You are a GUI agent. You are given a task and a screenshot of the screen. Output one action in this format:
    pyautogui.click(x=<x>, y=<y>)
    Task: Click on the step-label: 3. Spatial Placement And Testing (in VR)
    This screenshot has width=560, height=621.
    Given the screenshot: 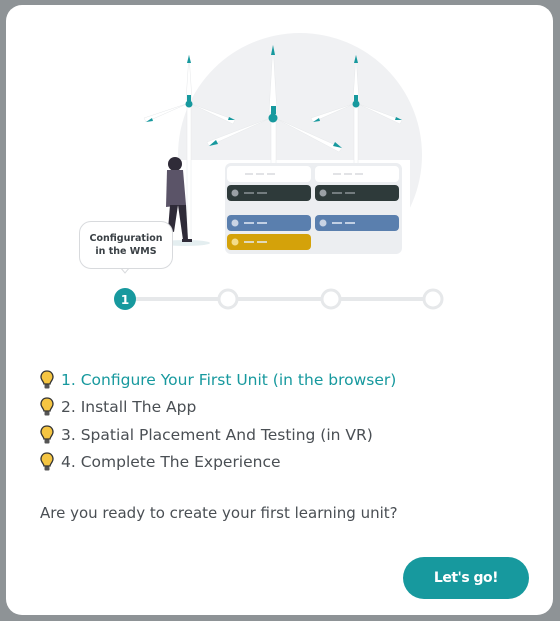 What is the action you would take?
    pyautogui.click(x=217, y=434)
    